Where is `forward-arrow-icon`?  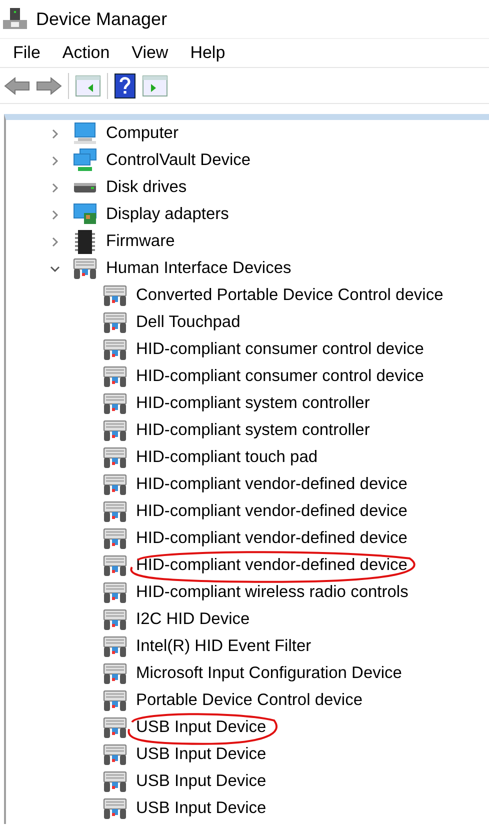 forward-arrow-icon is located at coordinates (49, 86).